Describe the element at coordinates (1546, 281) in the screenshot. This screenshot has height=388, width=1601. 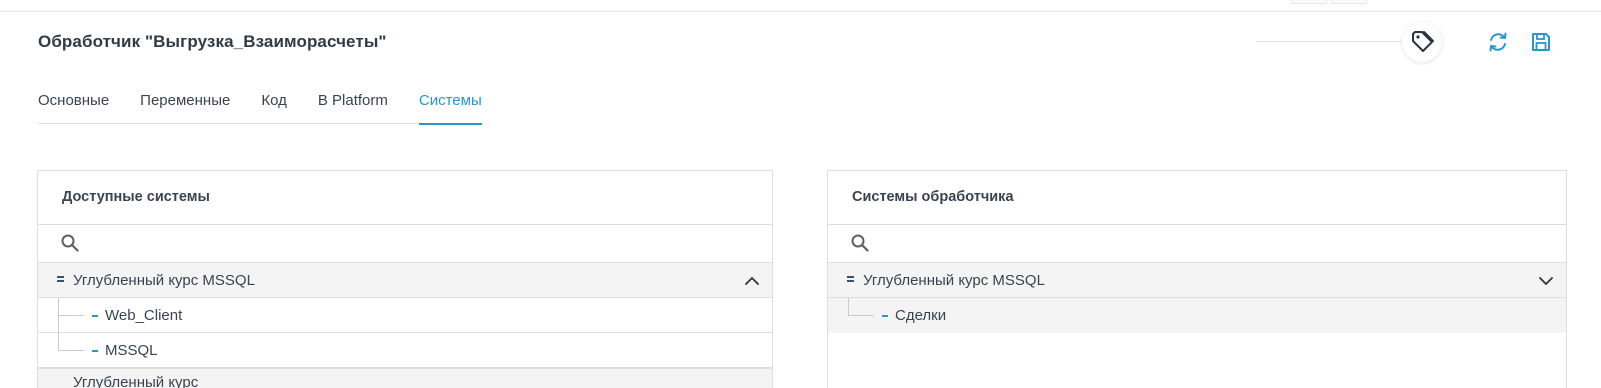
I see `chevron-down-icon` at that location.